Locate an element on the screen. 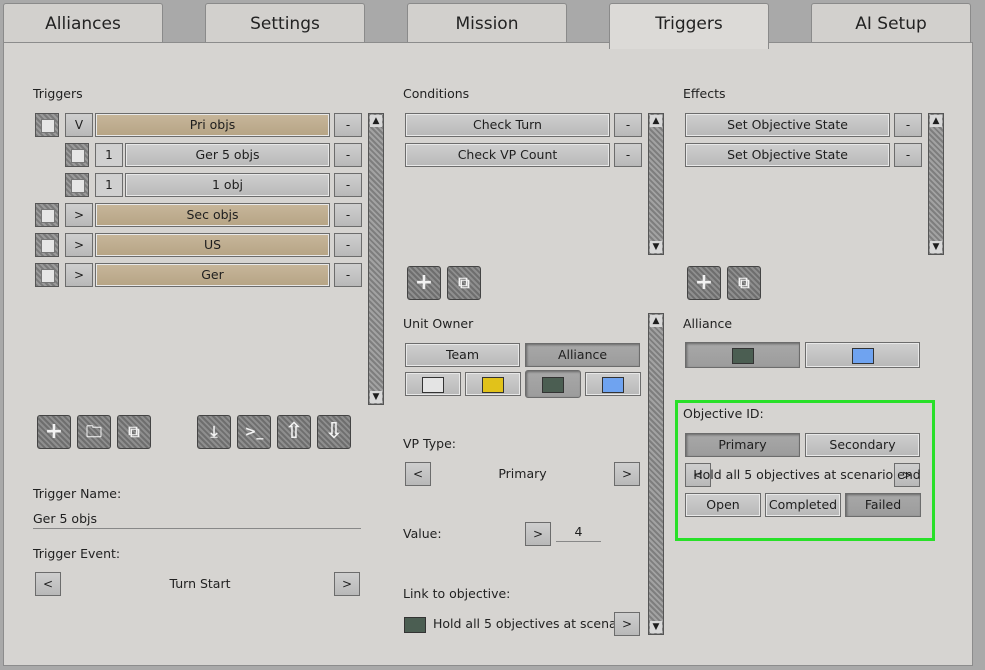  vp-type-value: Primary is located at coordinates (522, 473).